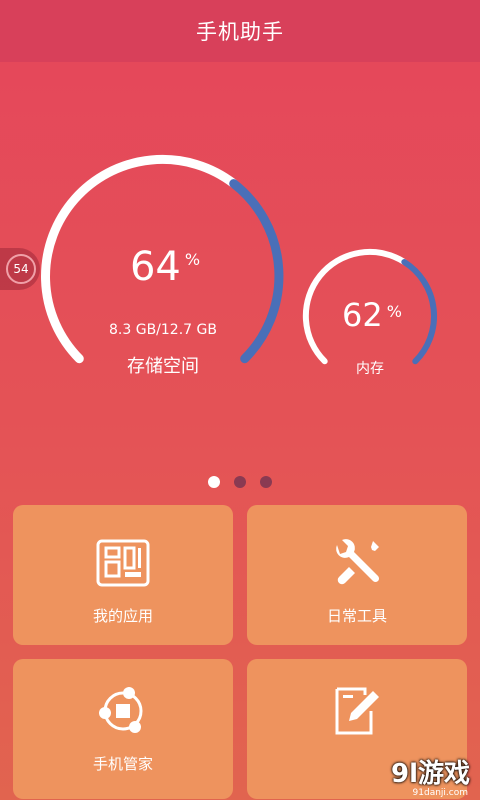 This screenshot has width=480, height=800. I want to click on watermark-sub: 91danji.com, so click(440, 793).